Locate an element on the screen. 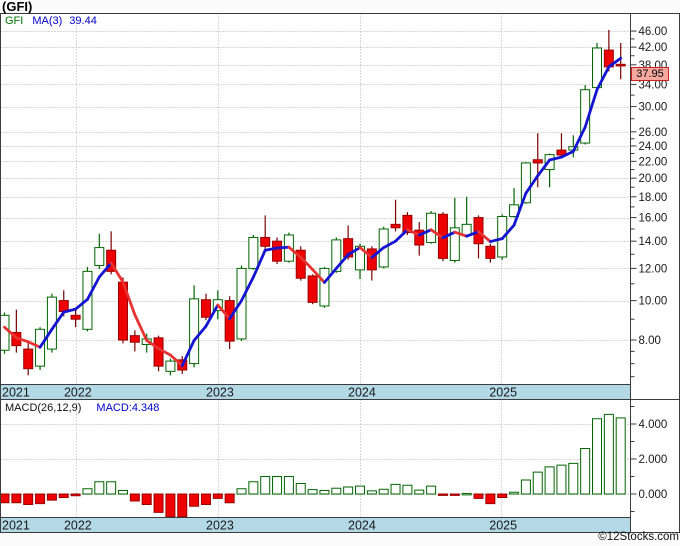 This screenshot has width=680, height=546. macd-legend: MACD(26,12,9) MACD:4.348 is located at coordinates (82, 408).